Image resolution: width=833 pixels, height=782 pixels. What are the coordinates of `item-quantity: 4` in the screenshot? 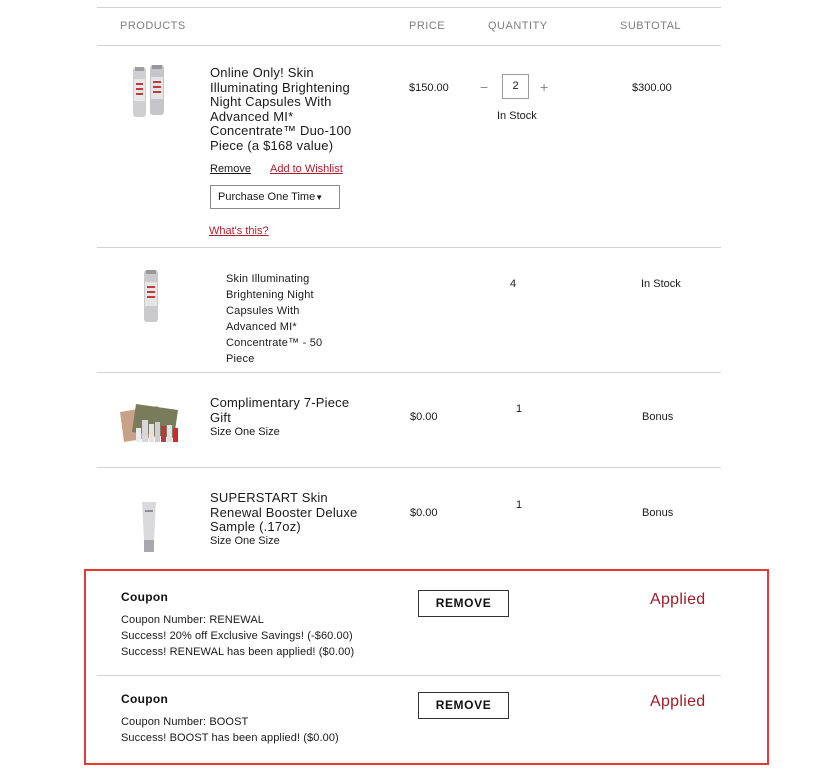 It's located at (513, 284).